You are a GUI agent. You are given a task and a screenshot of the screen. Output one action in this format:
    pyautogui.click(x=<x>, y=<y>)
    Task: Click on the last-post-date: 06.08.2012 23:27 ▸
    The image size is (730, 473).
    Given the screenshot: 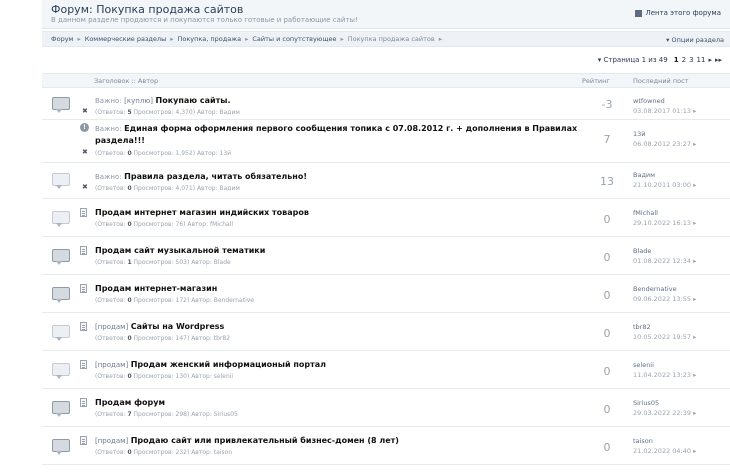 What is the action you would take?
    pyautogui.click(x=664, y=144)
    